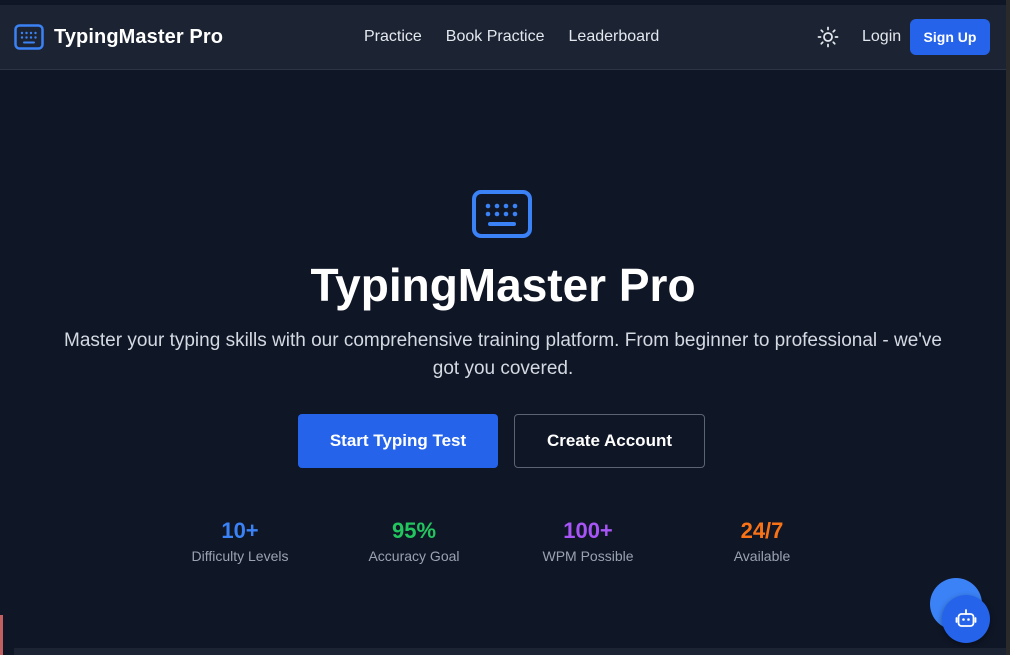 This screenshot has width=1010, height=655. Describe the element at coordinates (1008, 327) in the screenshot. I see `window-edge` at that location.